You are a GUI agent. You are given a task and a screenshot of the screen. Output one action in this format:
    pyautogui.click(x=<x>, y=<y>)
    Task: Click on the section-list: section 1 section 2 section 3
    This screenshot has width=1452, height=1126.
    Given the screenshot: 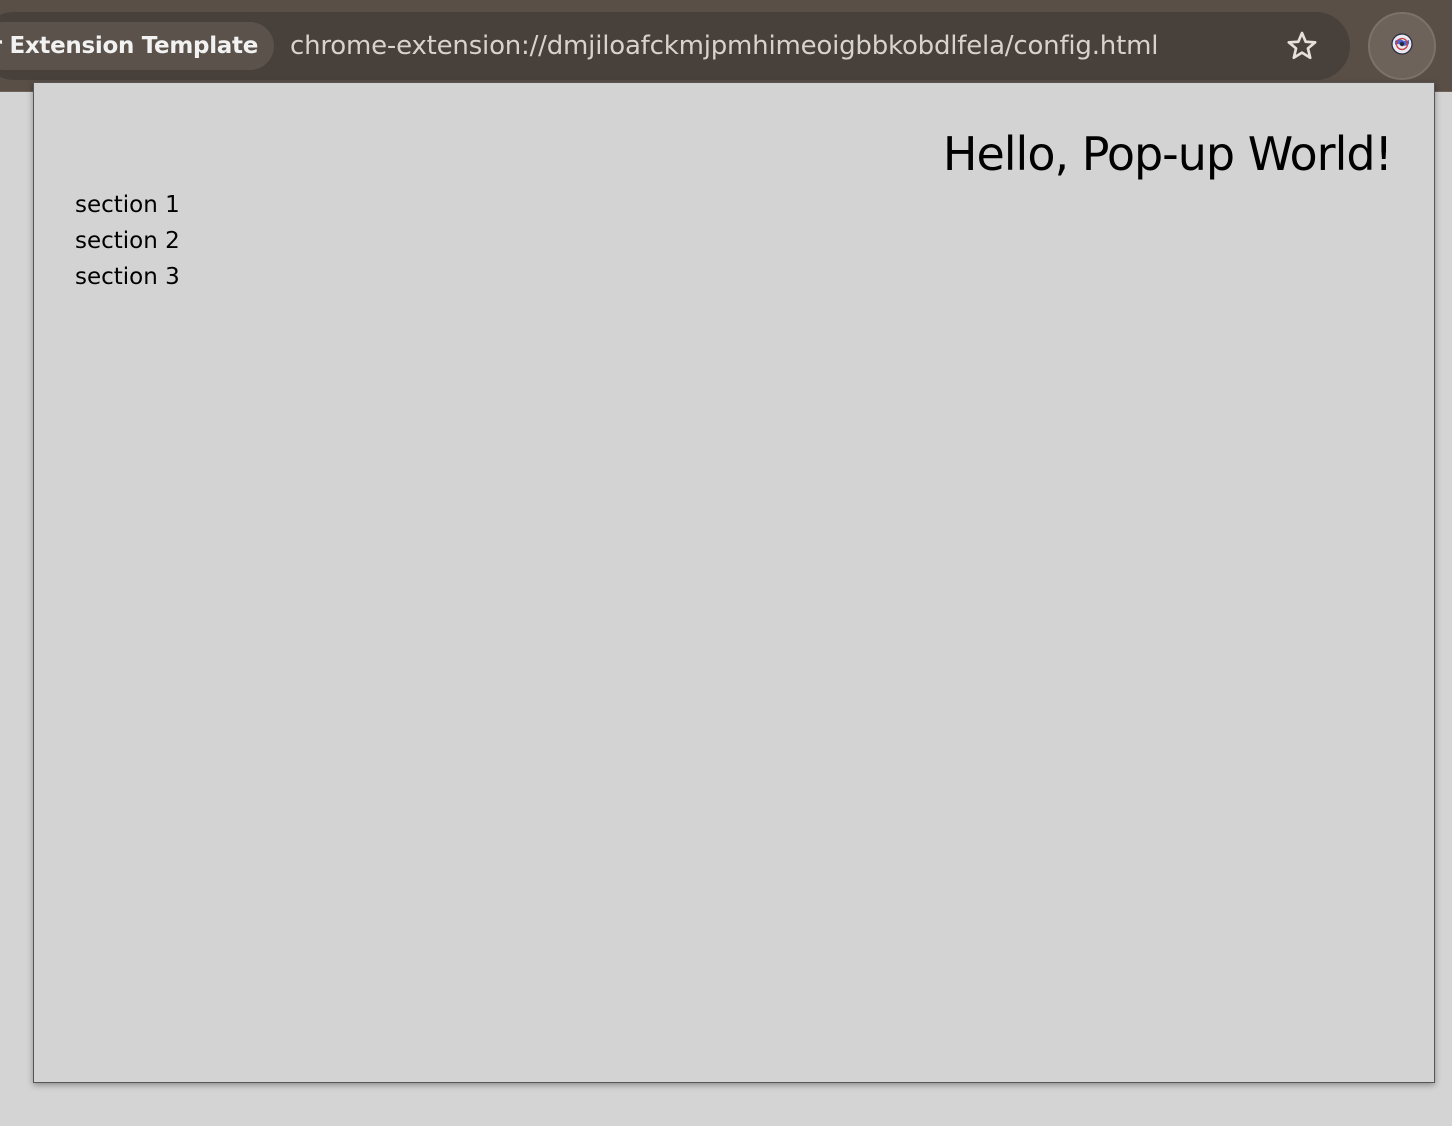 What is the action you would take?
    pyautogui.click(x=127, y=241)
    